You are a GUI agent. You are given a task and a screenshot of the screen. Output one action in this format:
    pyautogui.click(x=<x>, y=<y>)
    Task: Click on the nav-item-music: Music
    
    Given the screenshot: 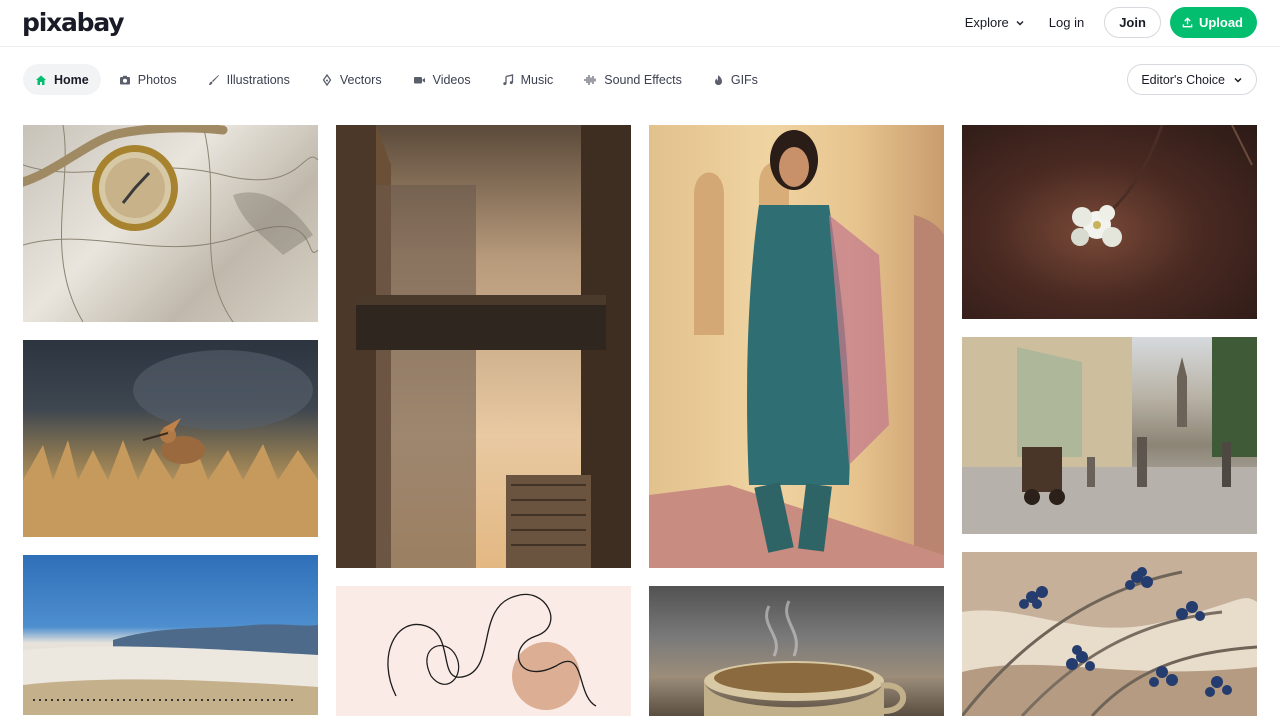 What is the action you would take?
    pyautogui.click(x=528, y=79)
    